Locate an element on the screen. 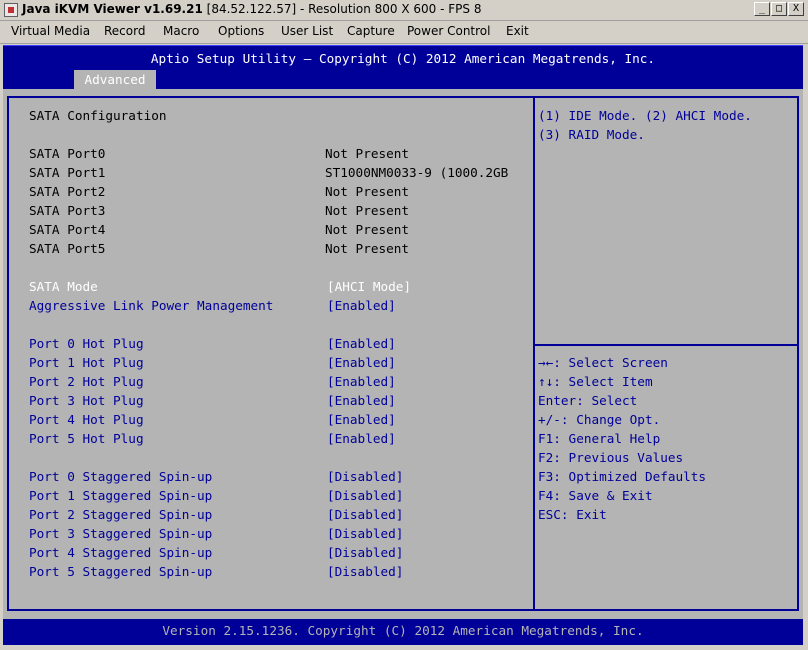 The image size is (808, 650). key-hint-f4: F4: Save & Exit is located at coordinates (595, 495).